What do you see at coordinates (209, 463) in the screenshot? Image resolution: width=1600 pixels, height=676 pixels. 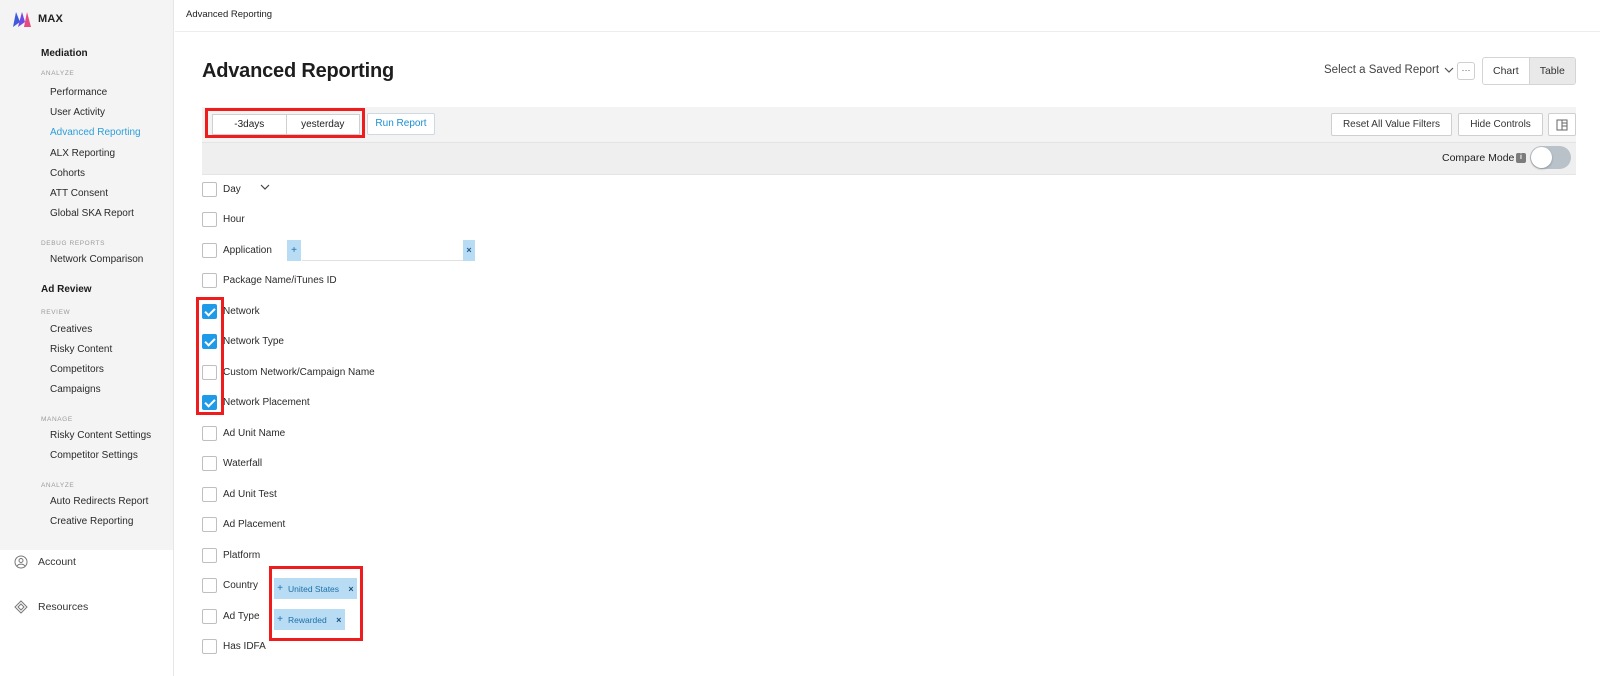 I see `checkbox-waterfall` at bounding box center [209, 463].